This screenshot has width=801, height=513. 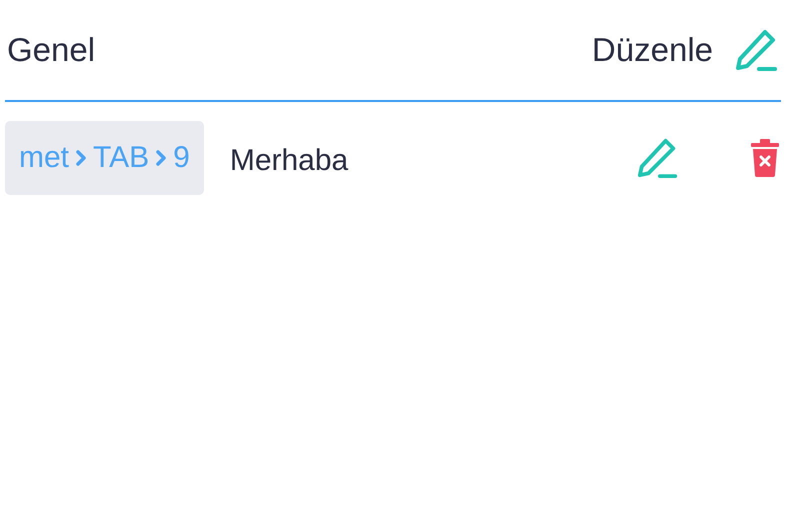 What do you see at coordinates (685, 50) in the screenshot?
I see `edit-button: Düzenle` at bounding box center [685, 50].